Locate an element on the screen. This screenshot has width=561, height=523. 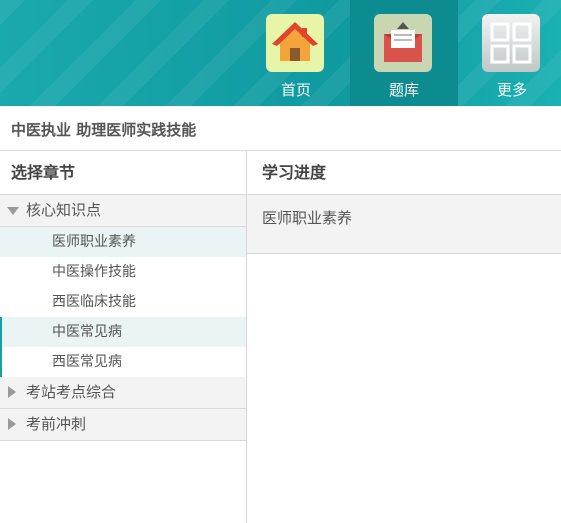
current-chapter-label: 医师职业素养 is located at coordinates (307, 218).